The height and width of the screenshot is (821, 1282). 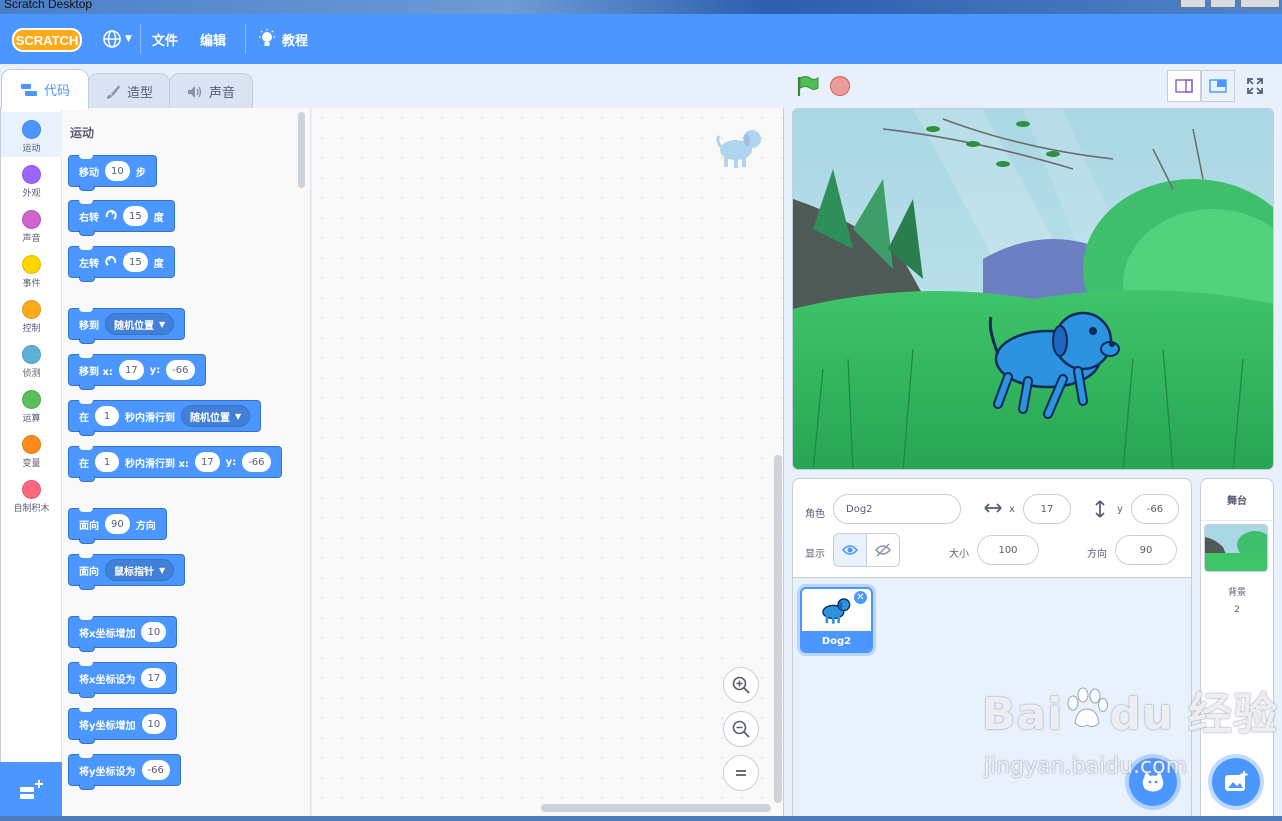 What do you see at coordinates (656, 808) in the screenshot?
I see `script-horizontal-scrollbar` at bounding box center [656, 808].